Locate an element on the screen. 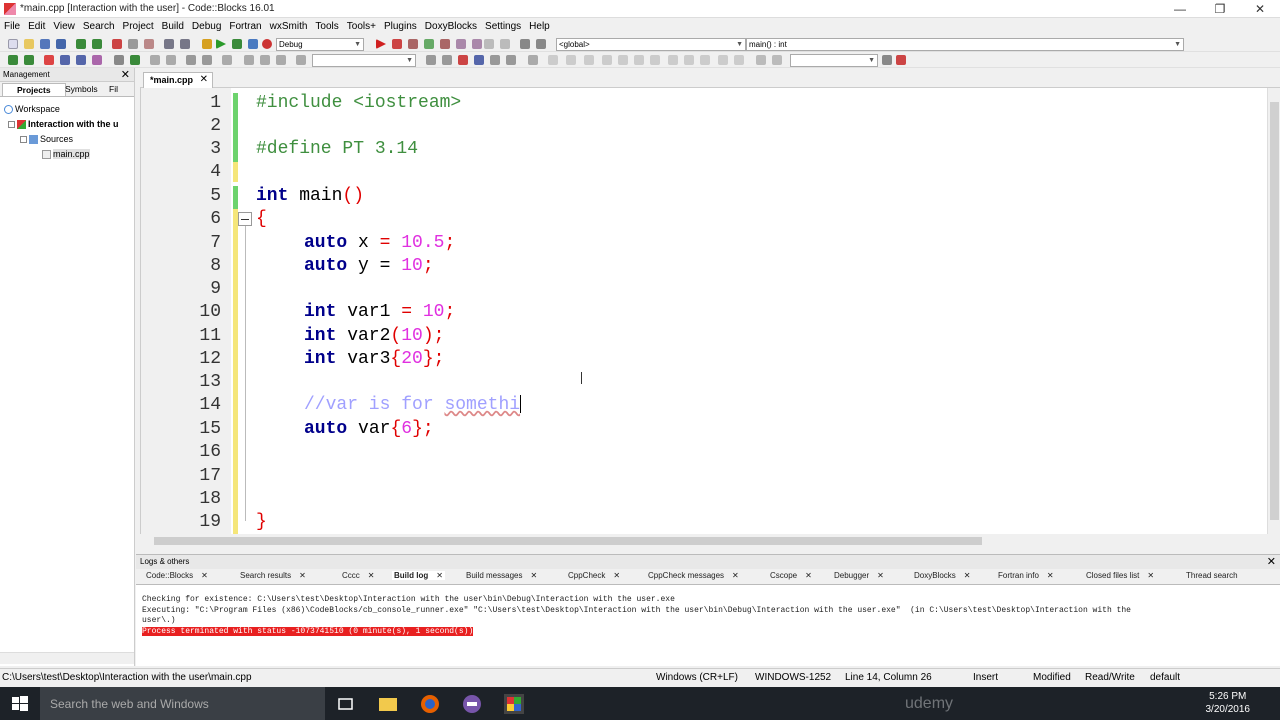 The image size is (1280, 720). tab-codeblocks-log: Code::Blocks ✕ is located at coordinates (177, 575).